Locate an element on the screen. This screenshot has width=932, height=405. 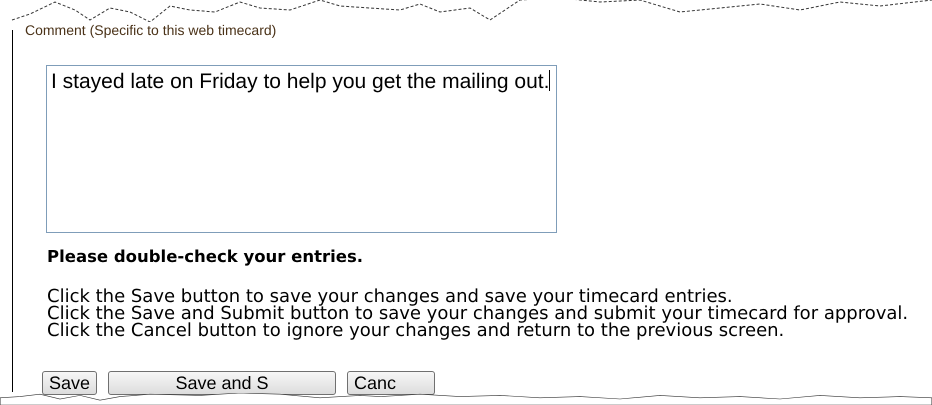
instruction-text: Click the Save and Submit button to save your changes and submit your timecard for approval. is located at coordinates (477, 313).